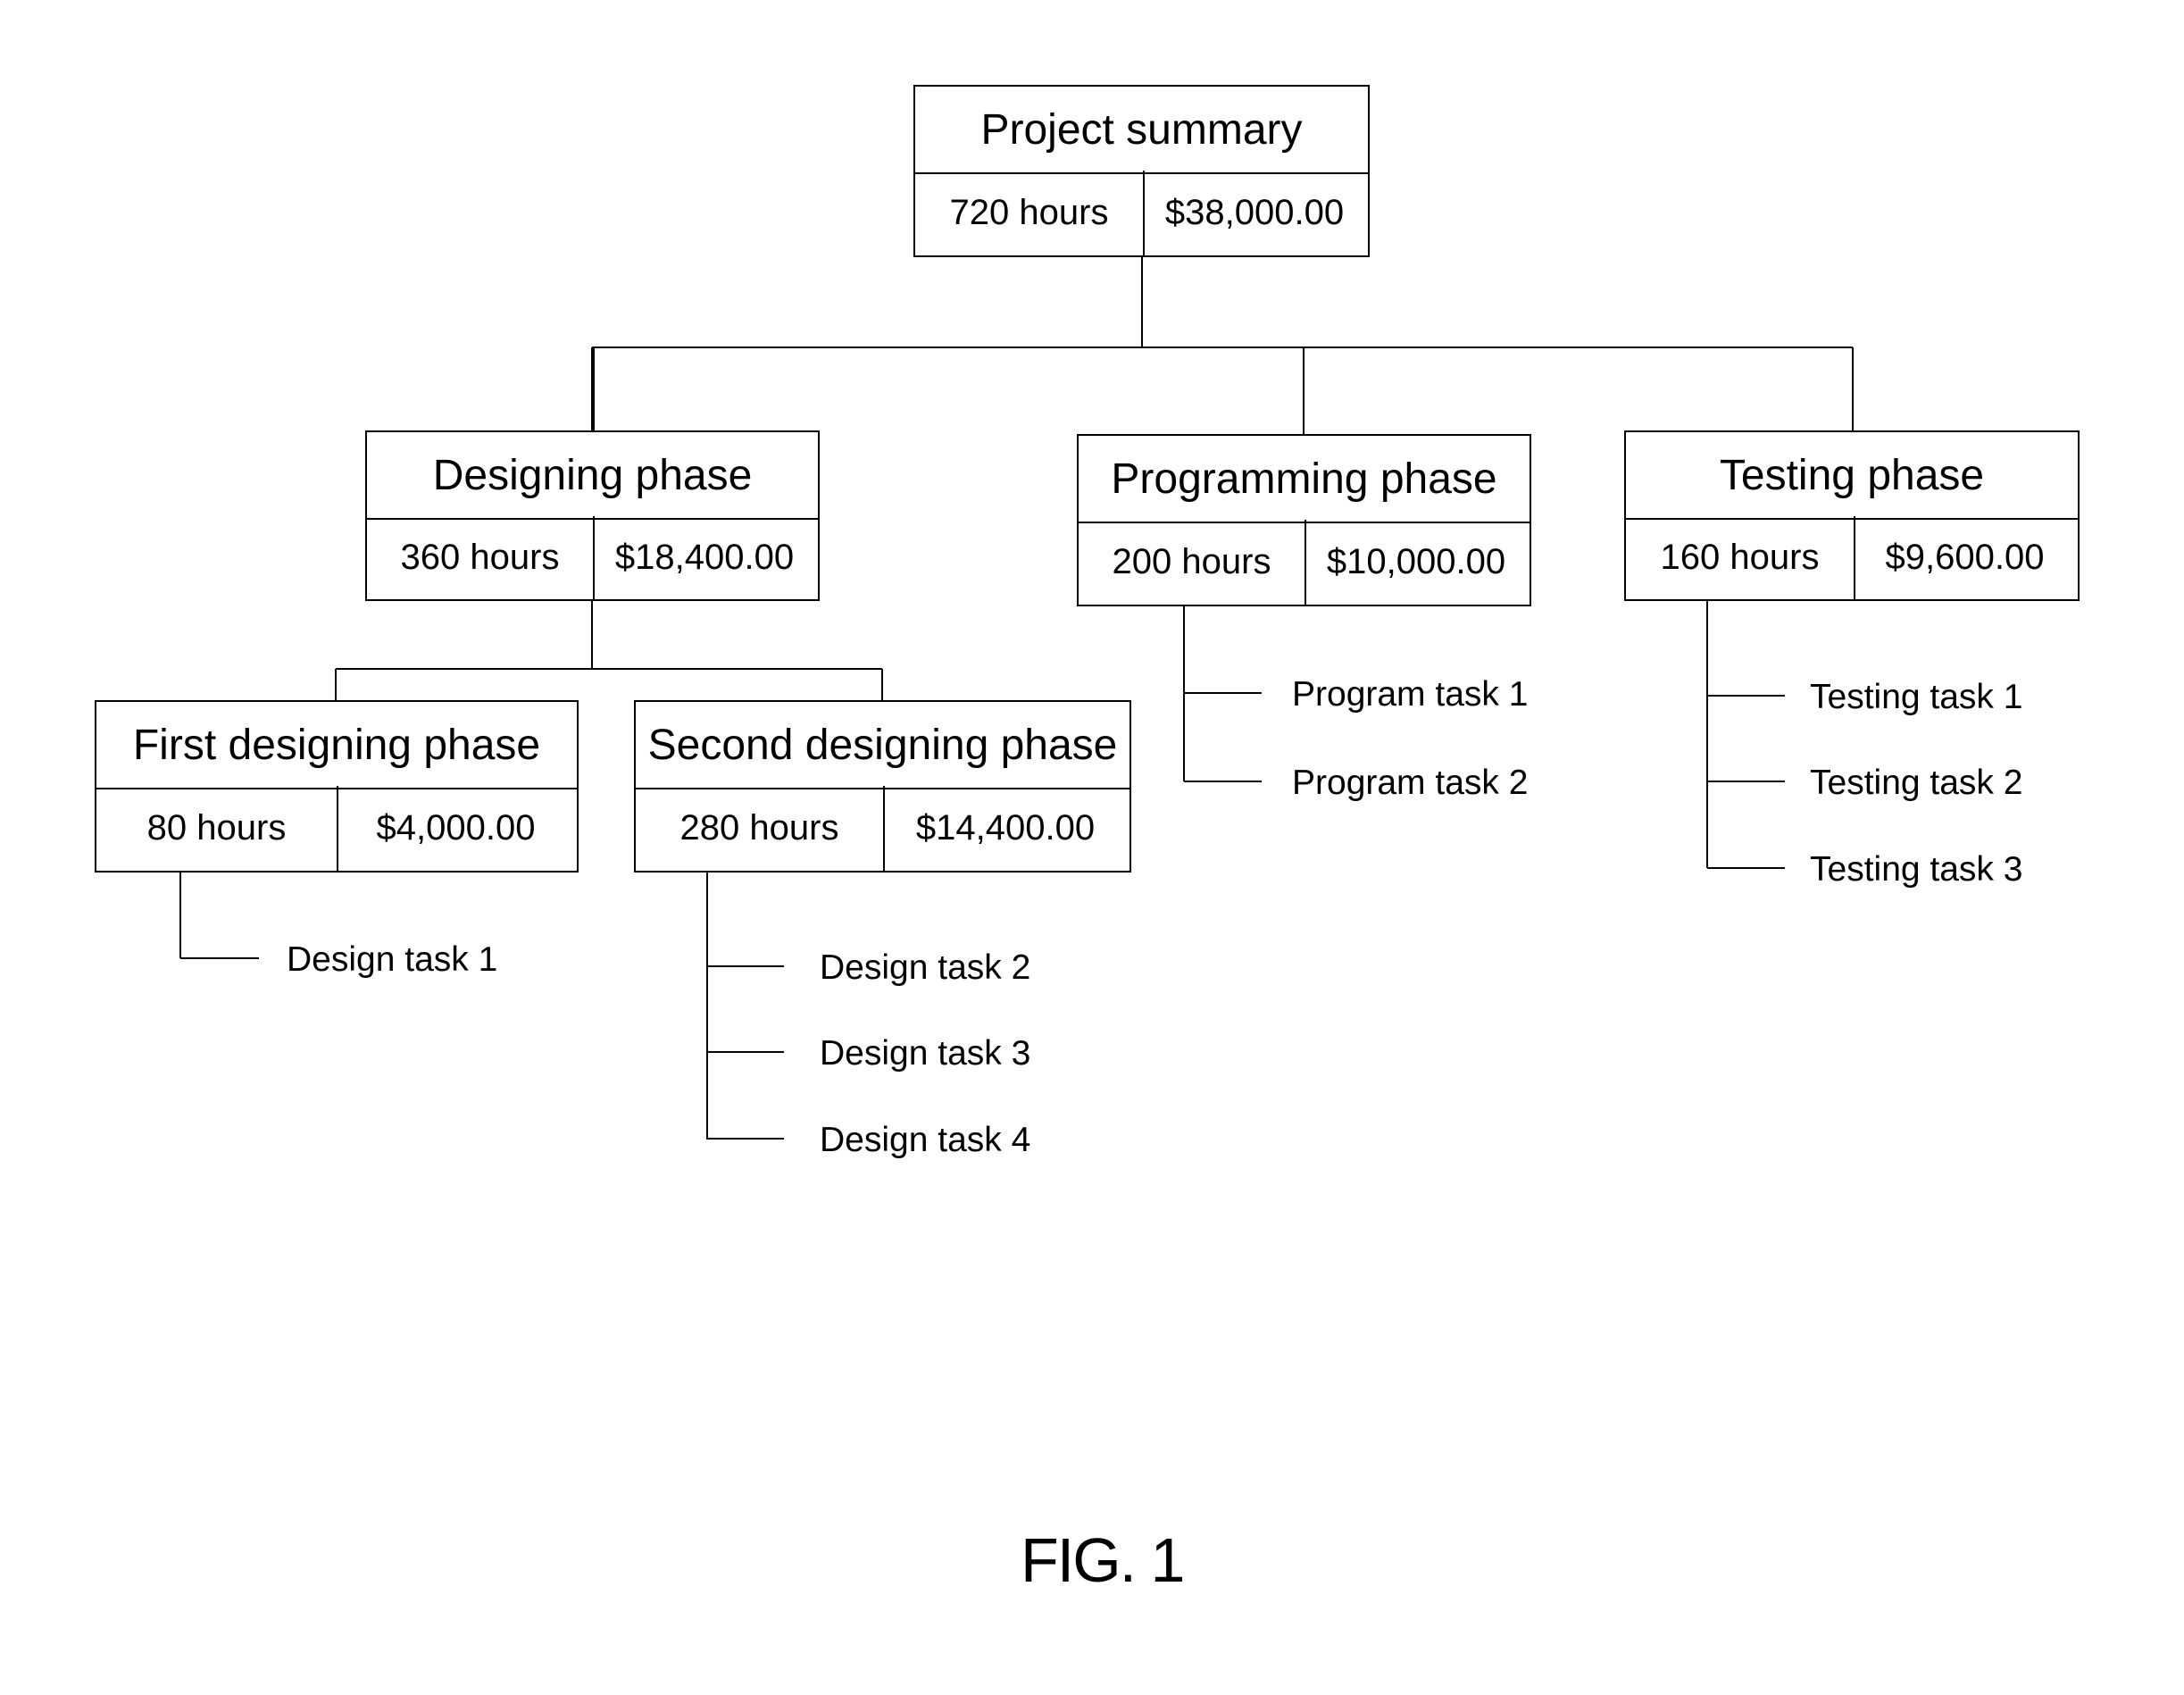 The image size is (2184, 1695). I want to click on design-task-3: Design task 3, so click(925, 1053).